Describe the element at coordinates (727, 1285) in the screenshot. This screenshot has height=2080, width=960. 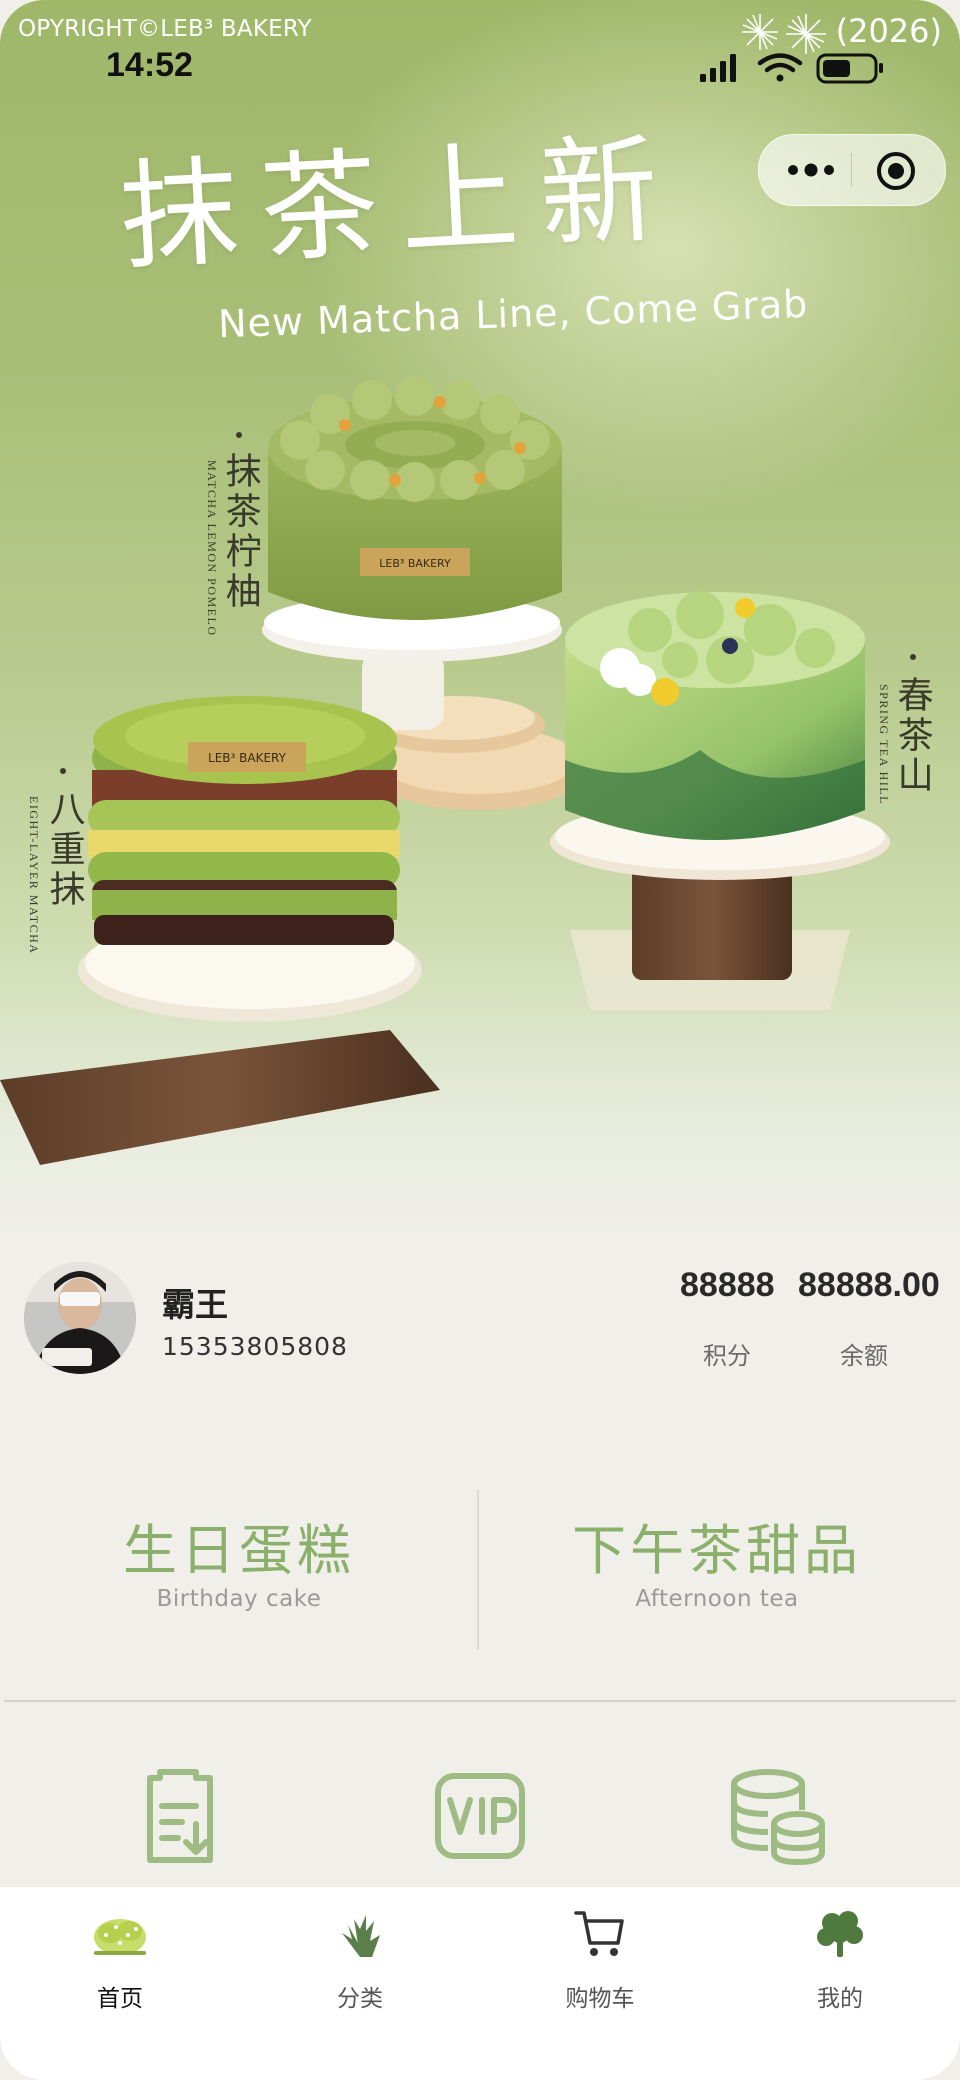
I see `points-value: 88888` at that location.